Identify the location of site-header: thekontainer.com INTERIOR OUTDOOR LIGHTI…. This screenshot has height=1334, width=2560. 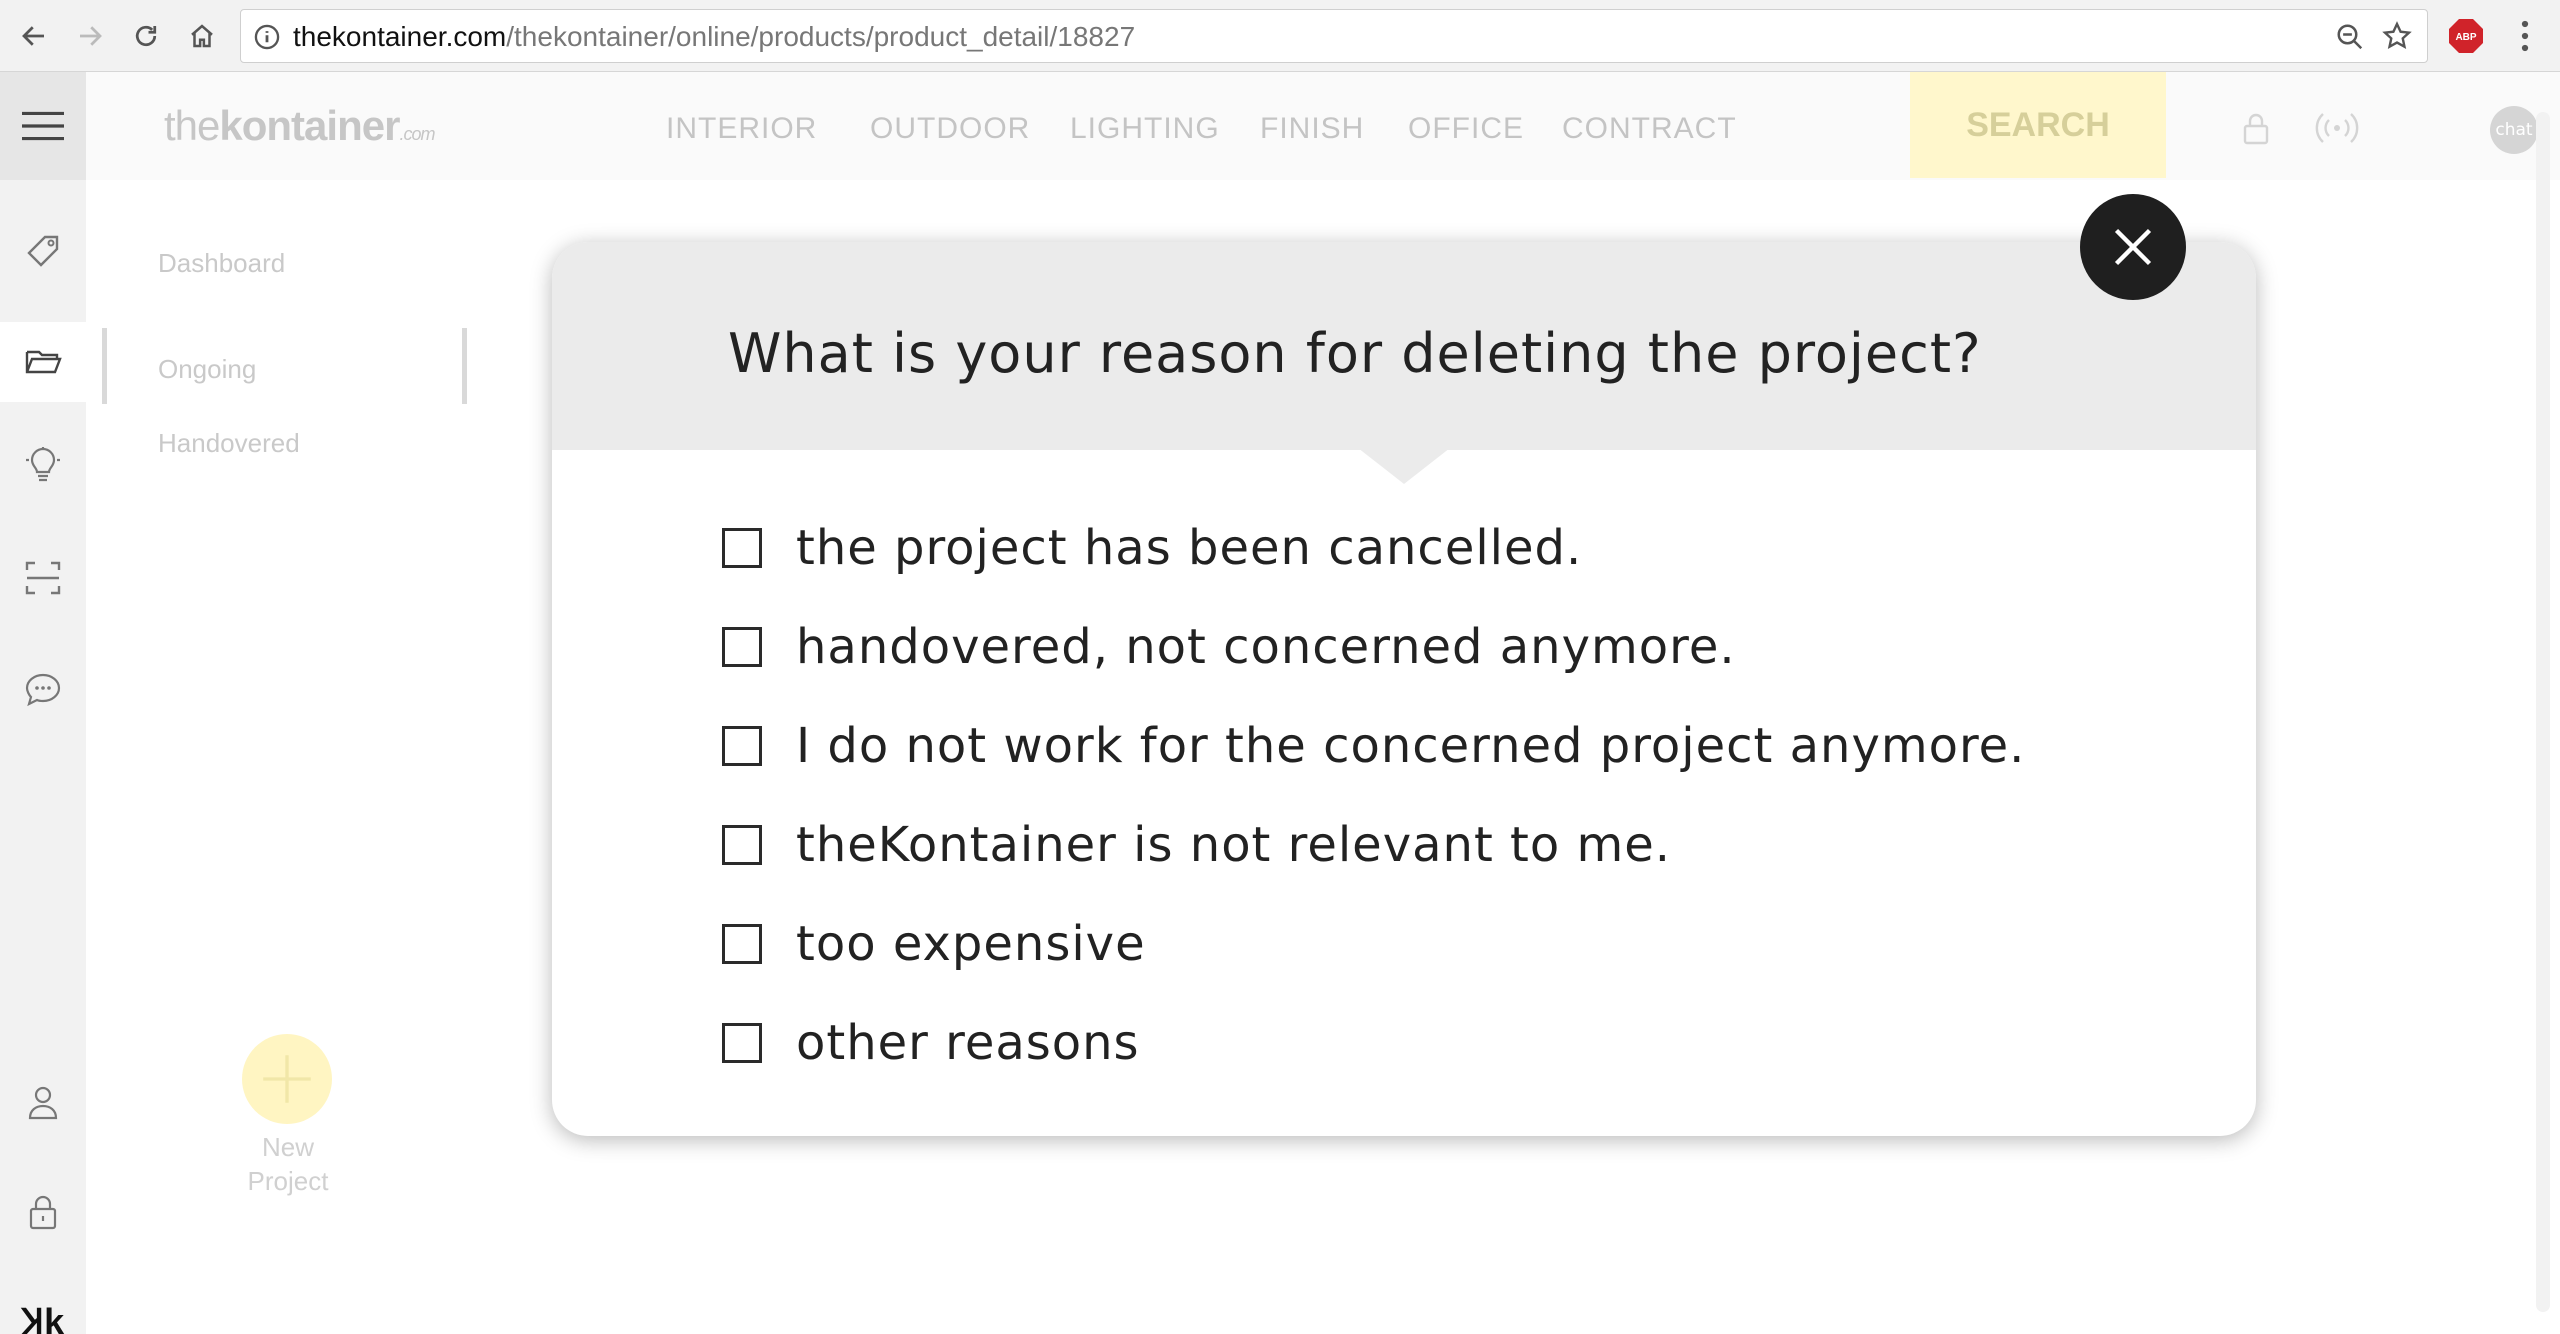
(1323, 126).